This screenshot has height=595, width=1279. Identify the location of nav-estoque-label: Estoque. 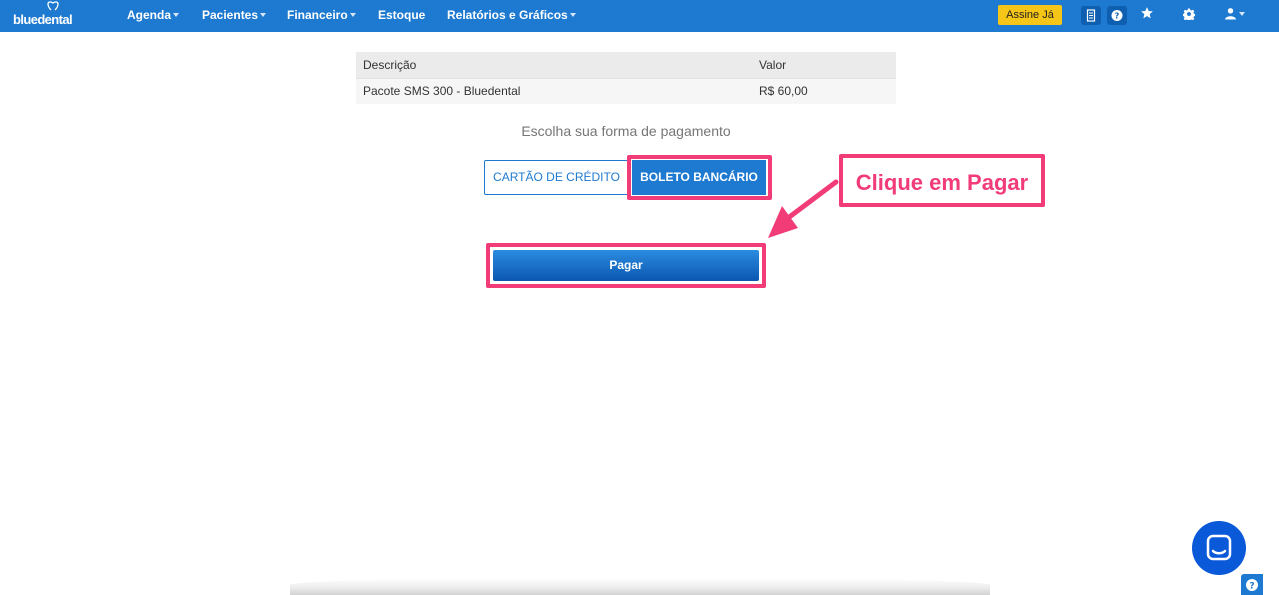
(402, 15).